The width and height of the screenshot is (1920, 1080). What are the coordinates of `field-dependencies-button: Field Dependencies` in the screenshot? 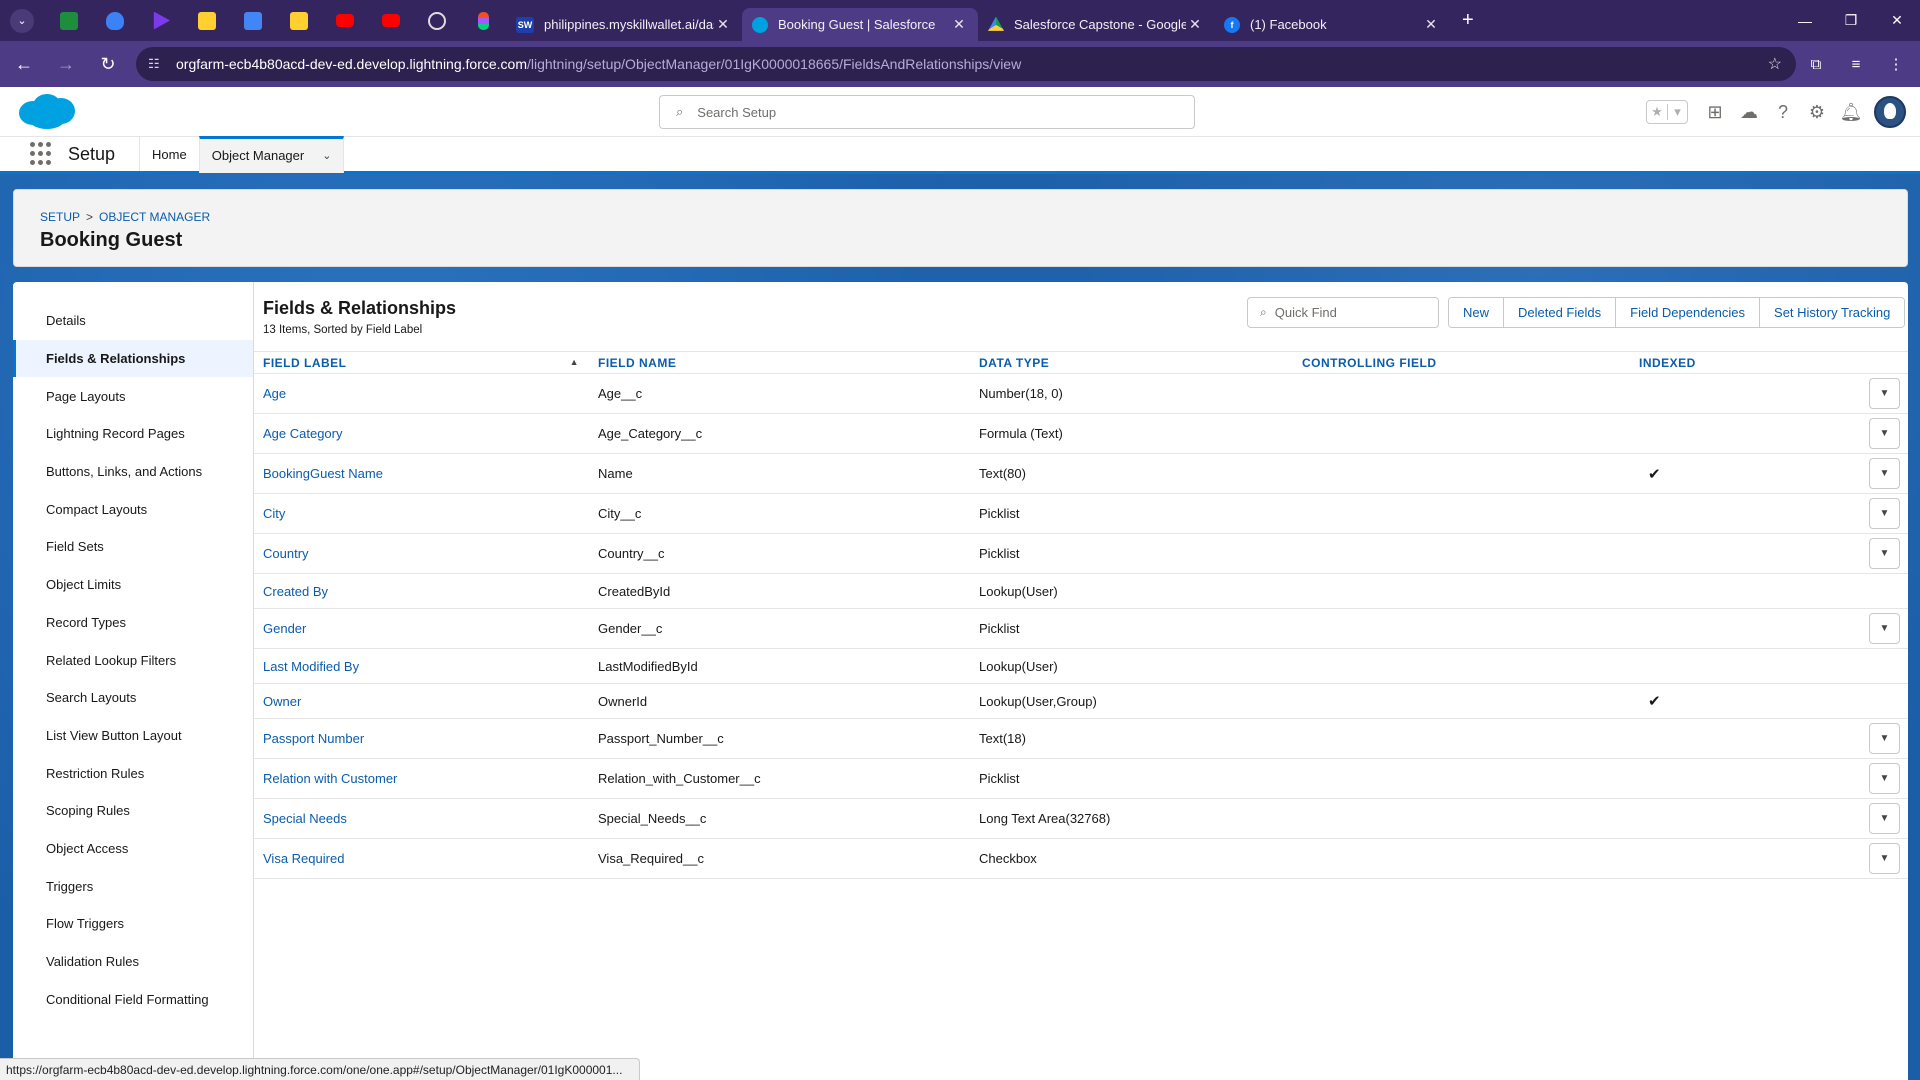 It's located at (1688, 312).